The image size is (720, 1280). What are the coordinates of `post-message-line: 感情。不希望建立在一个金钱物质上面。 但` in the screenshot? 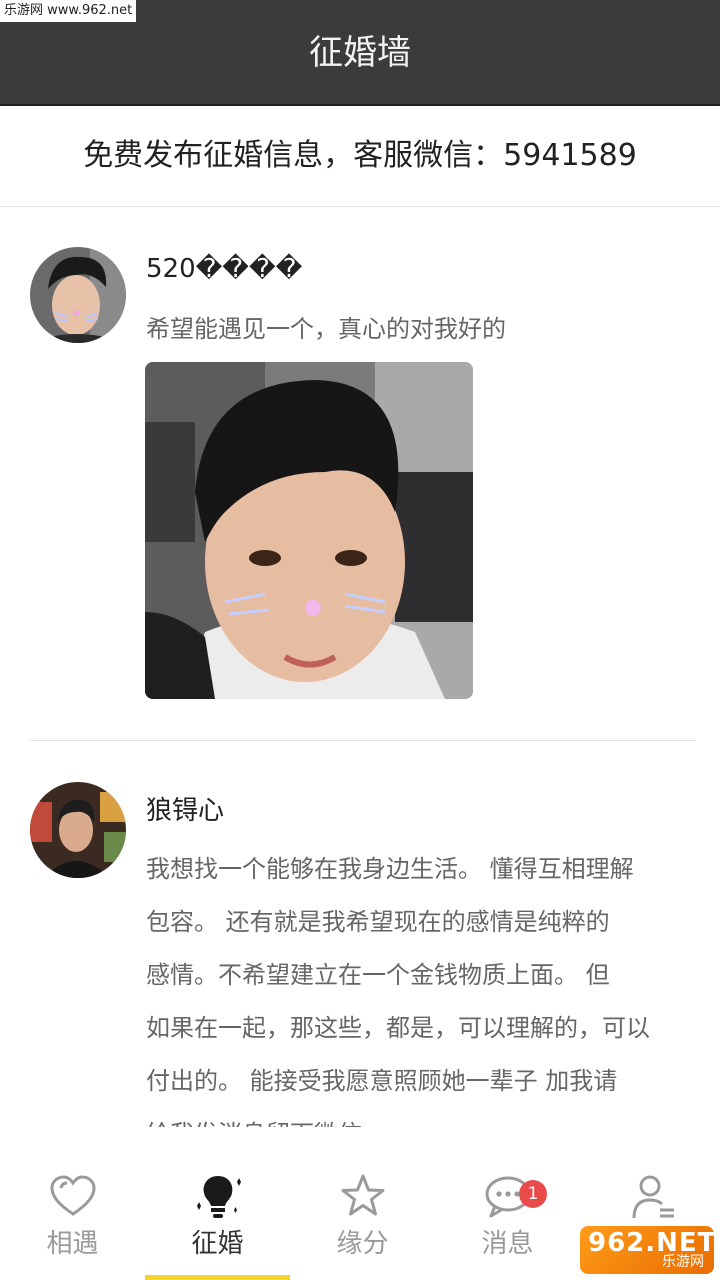 It's located at (378, 975).